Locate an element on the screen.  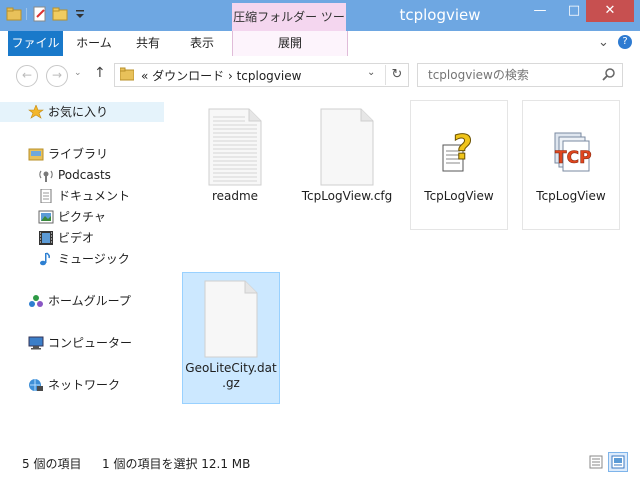
sidebar-item-documents: ドキュメント is located at coordinates (82, 196).